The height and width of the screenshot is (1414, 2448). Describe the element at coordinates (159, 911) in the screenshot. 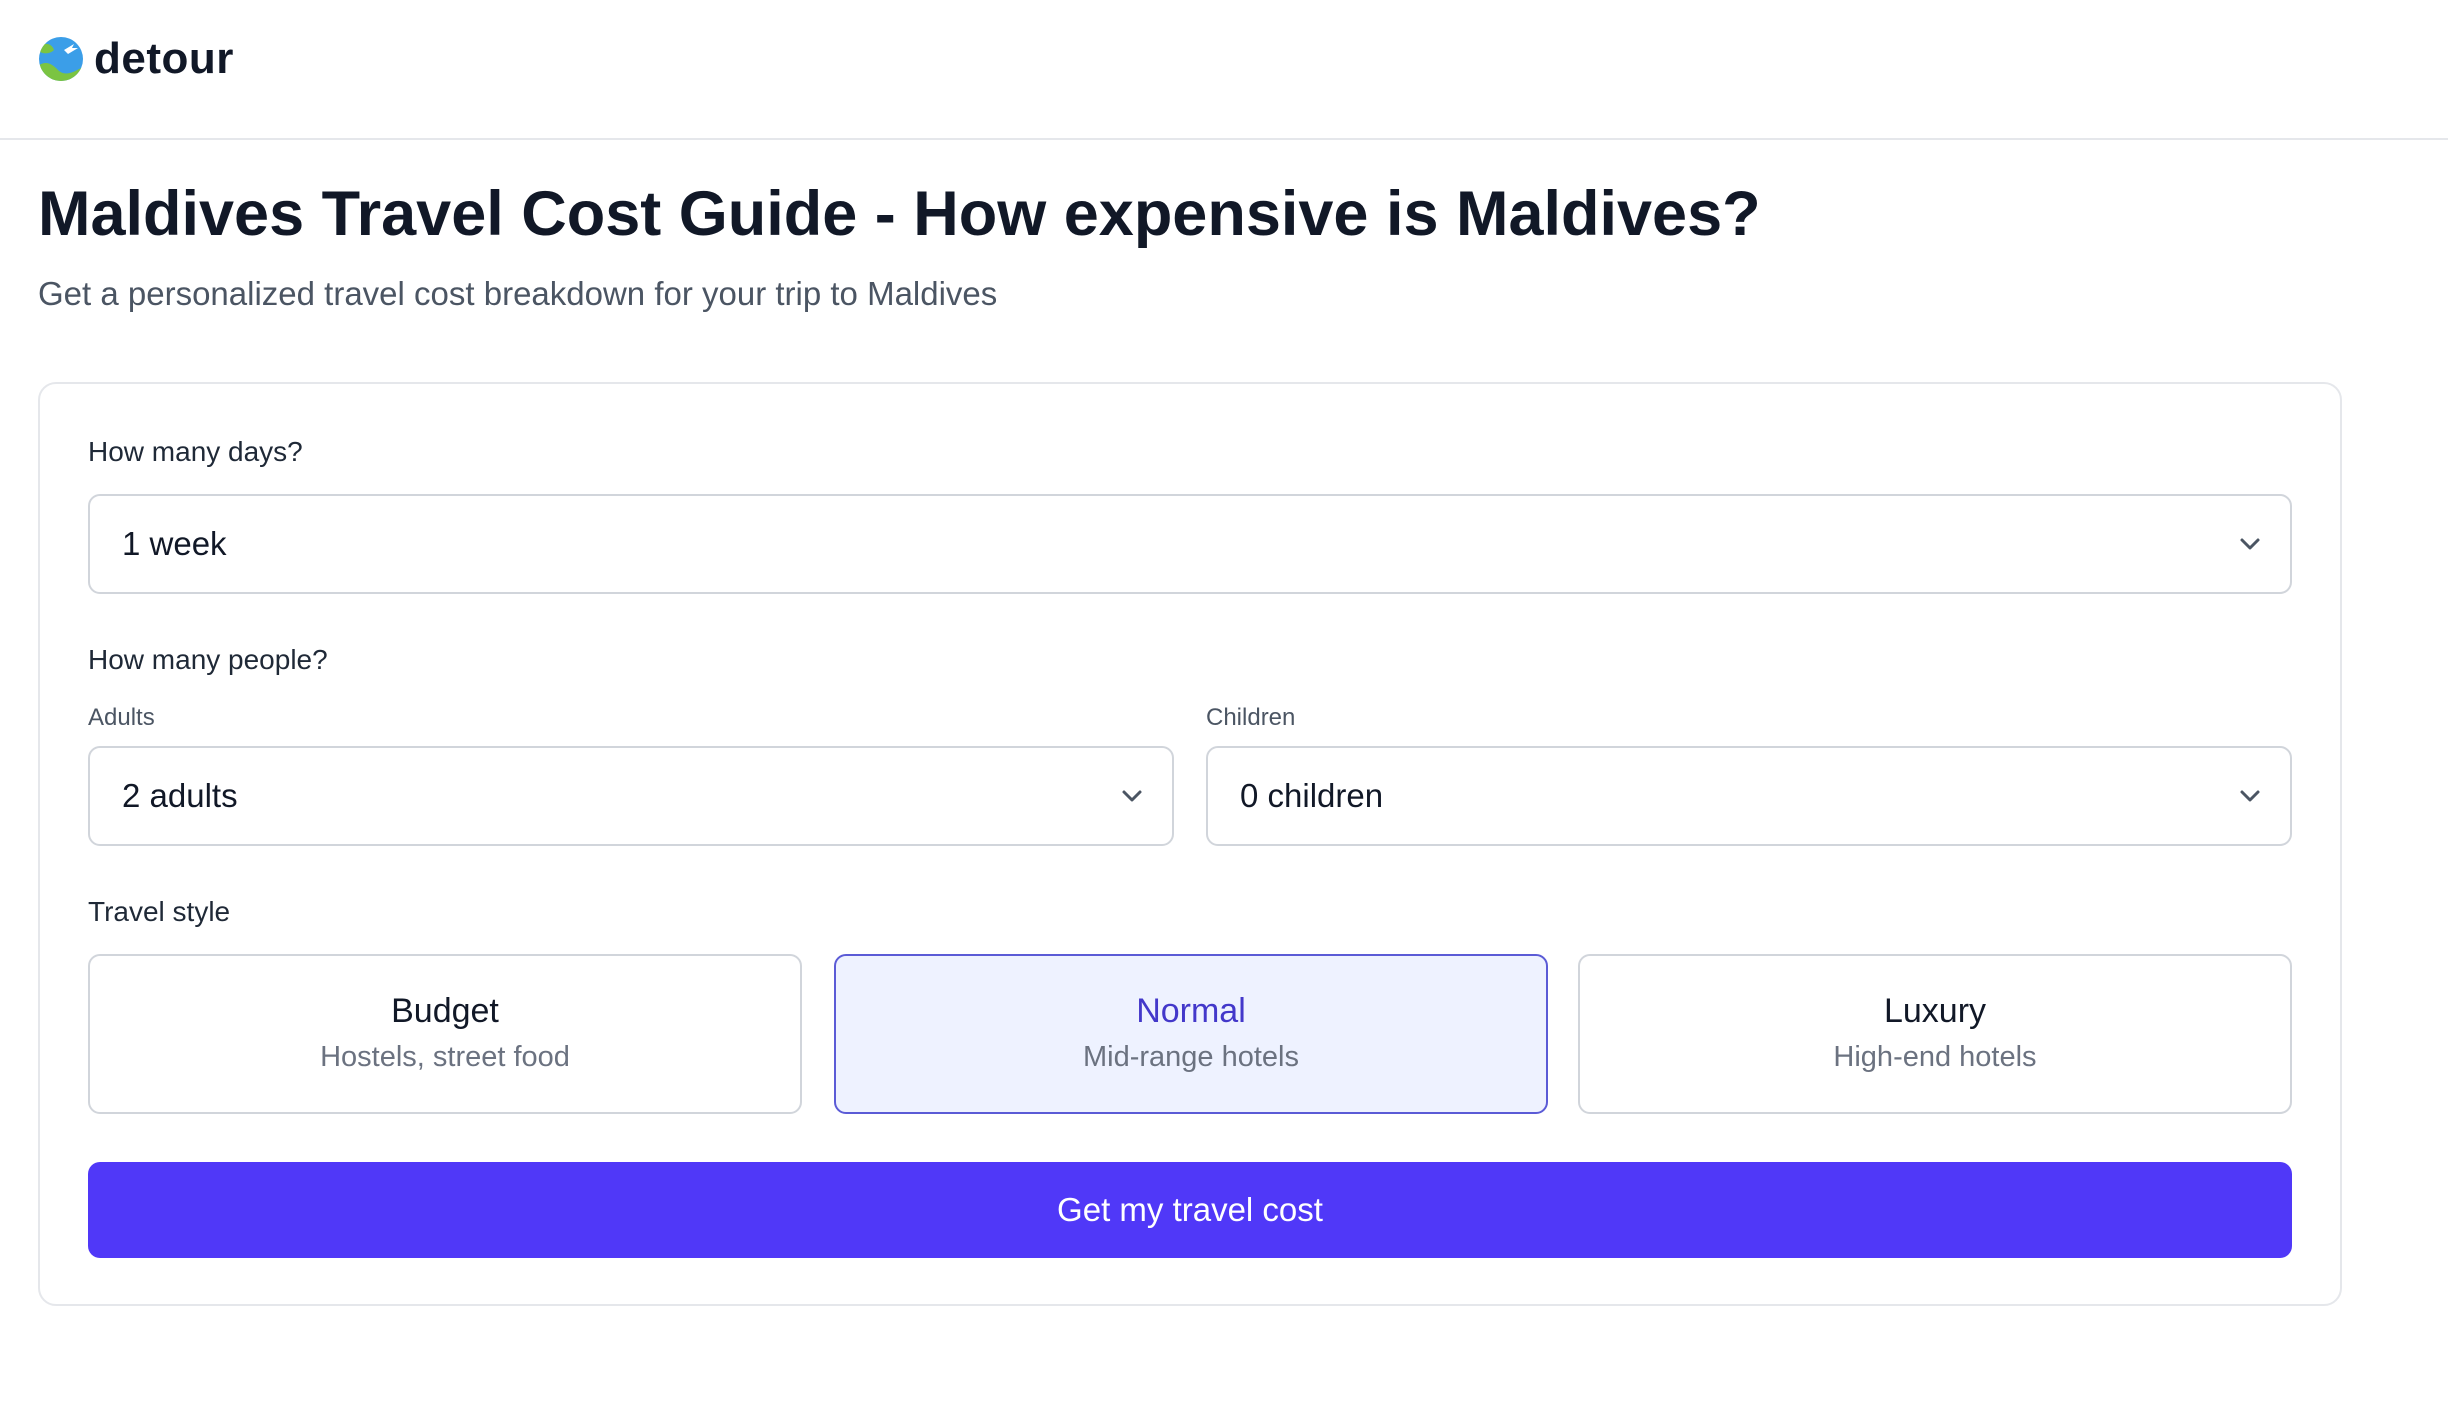

I see `travel-style-label: Travel style` at that location.